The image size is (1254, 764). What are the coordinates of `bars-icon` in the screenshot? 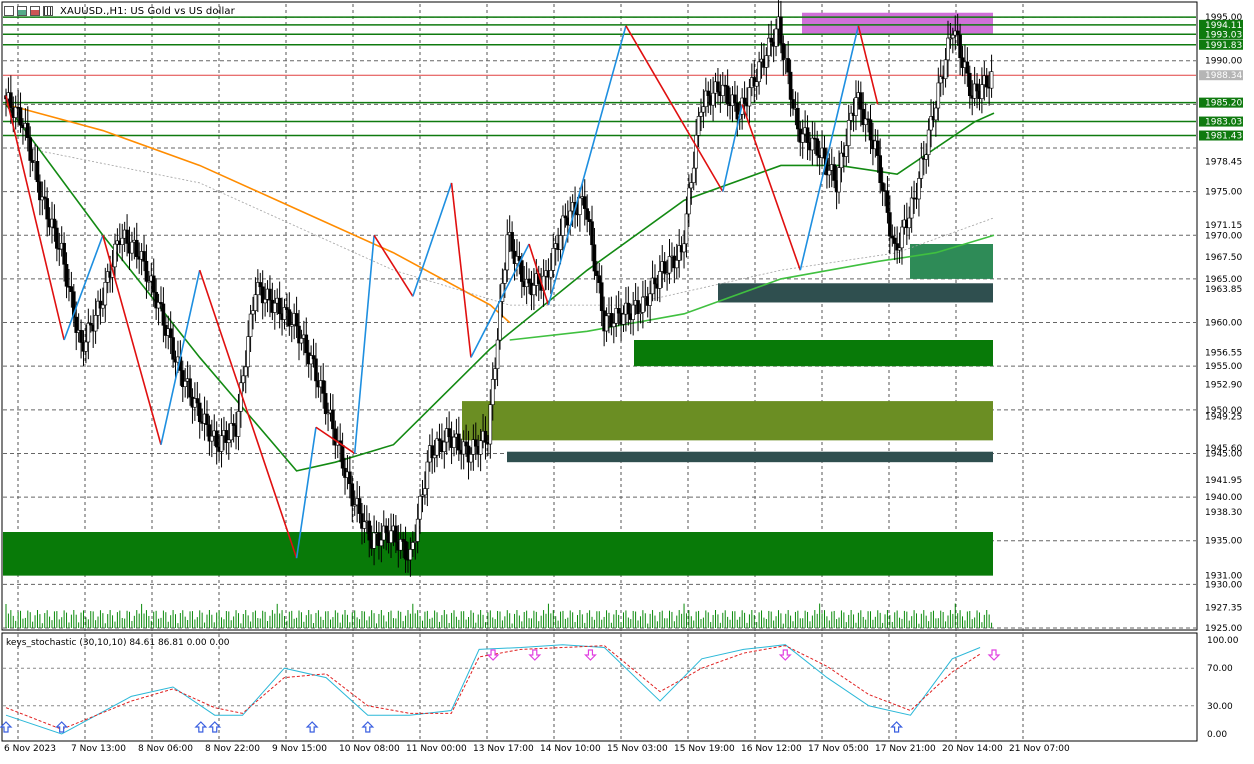 It's located at (48, 11).